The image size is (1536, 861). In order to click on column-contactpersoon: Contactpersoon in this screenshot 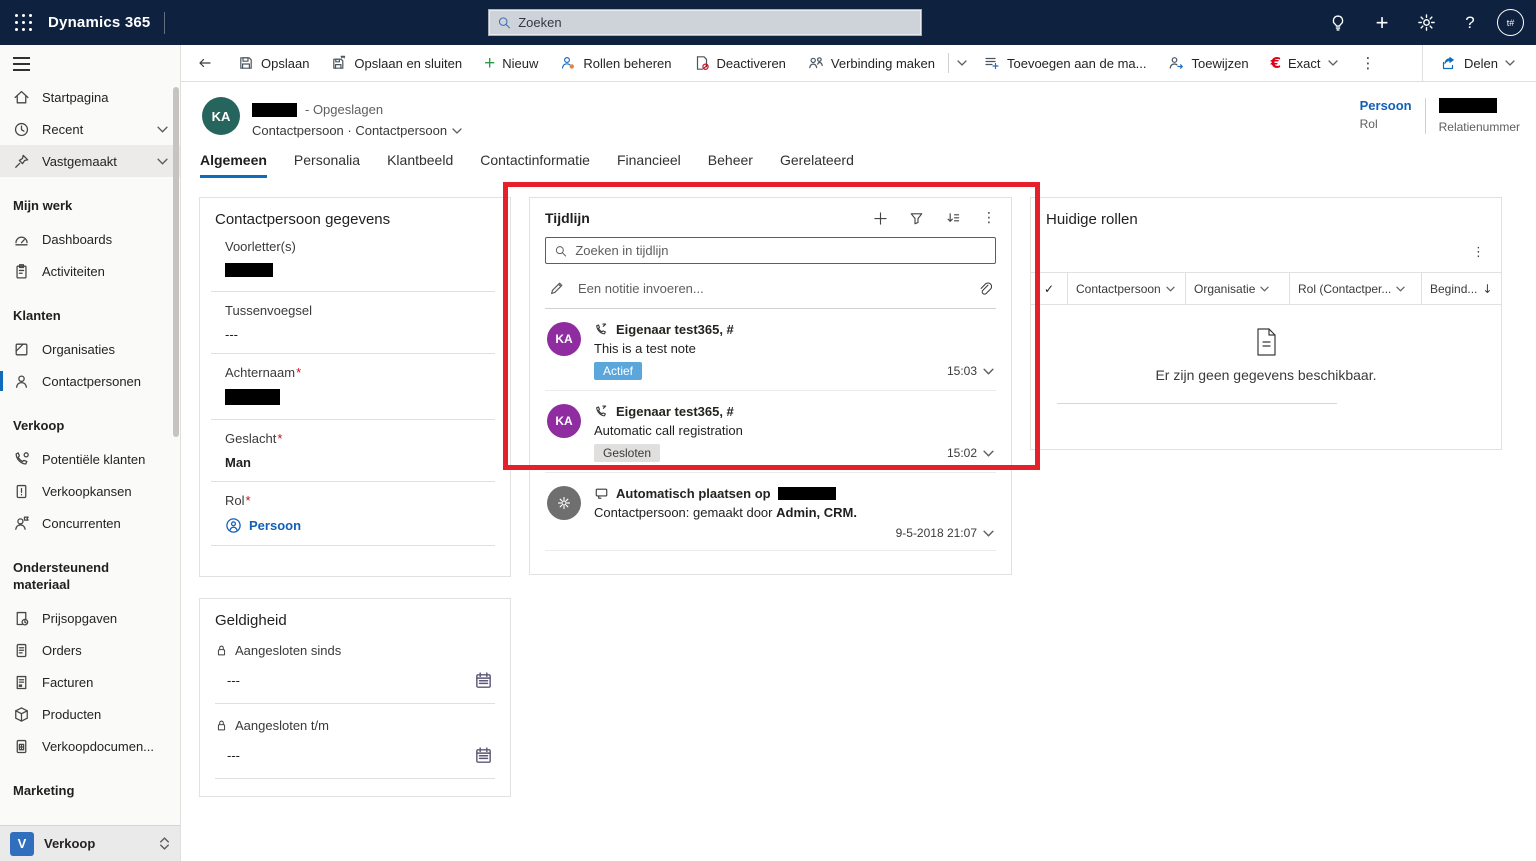, I will do `click(1126, 288)`.